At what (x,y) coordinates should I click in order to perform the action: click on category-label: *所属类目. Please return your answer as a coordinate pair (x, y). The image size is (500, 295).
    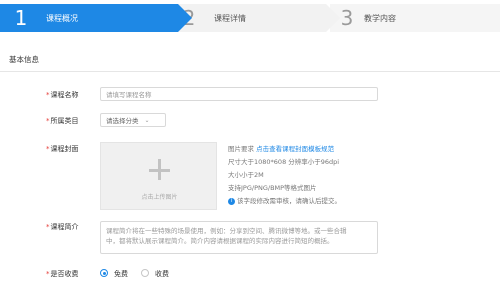
    Looking at the image, I should click on (70, 121).